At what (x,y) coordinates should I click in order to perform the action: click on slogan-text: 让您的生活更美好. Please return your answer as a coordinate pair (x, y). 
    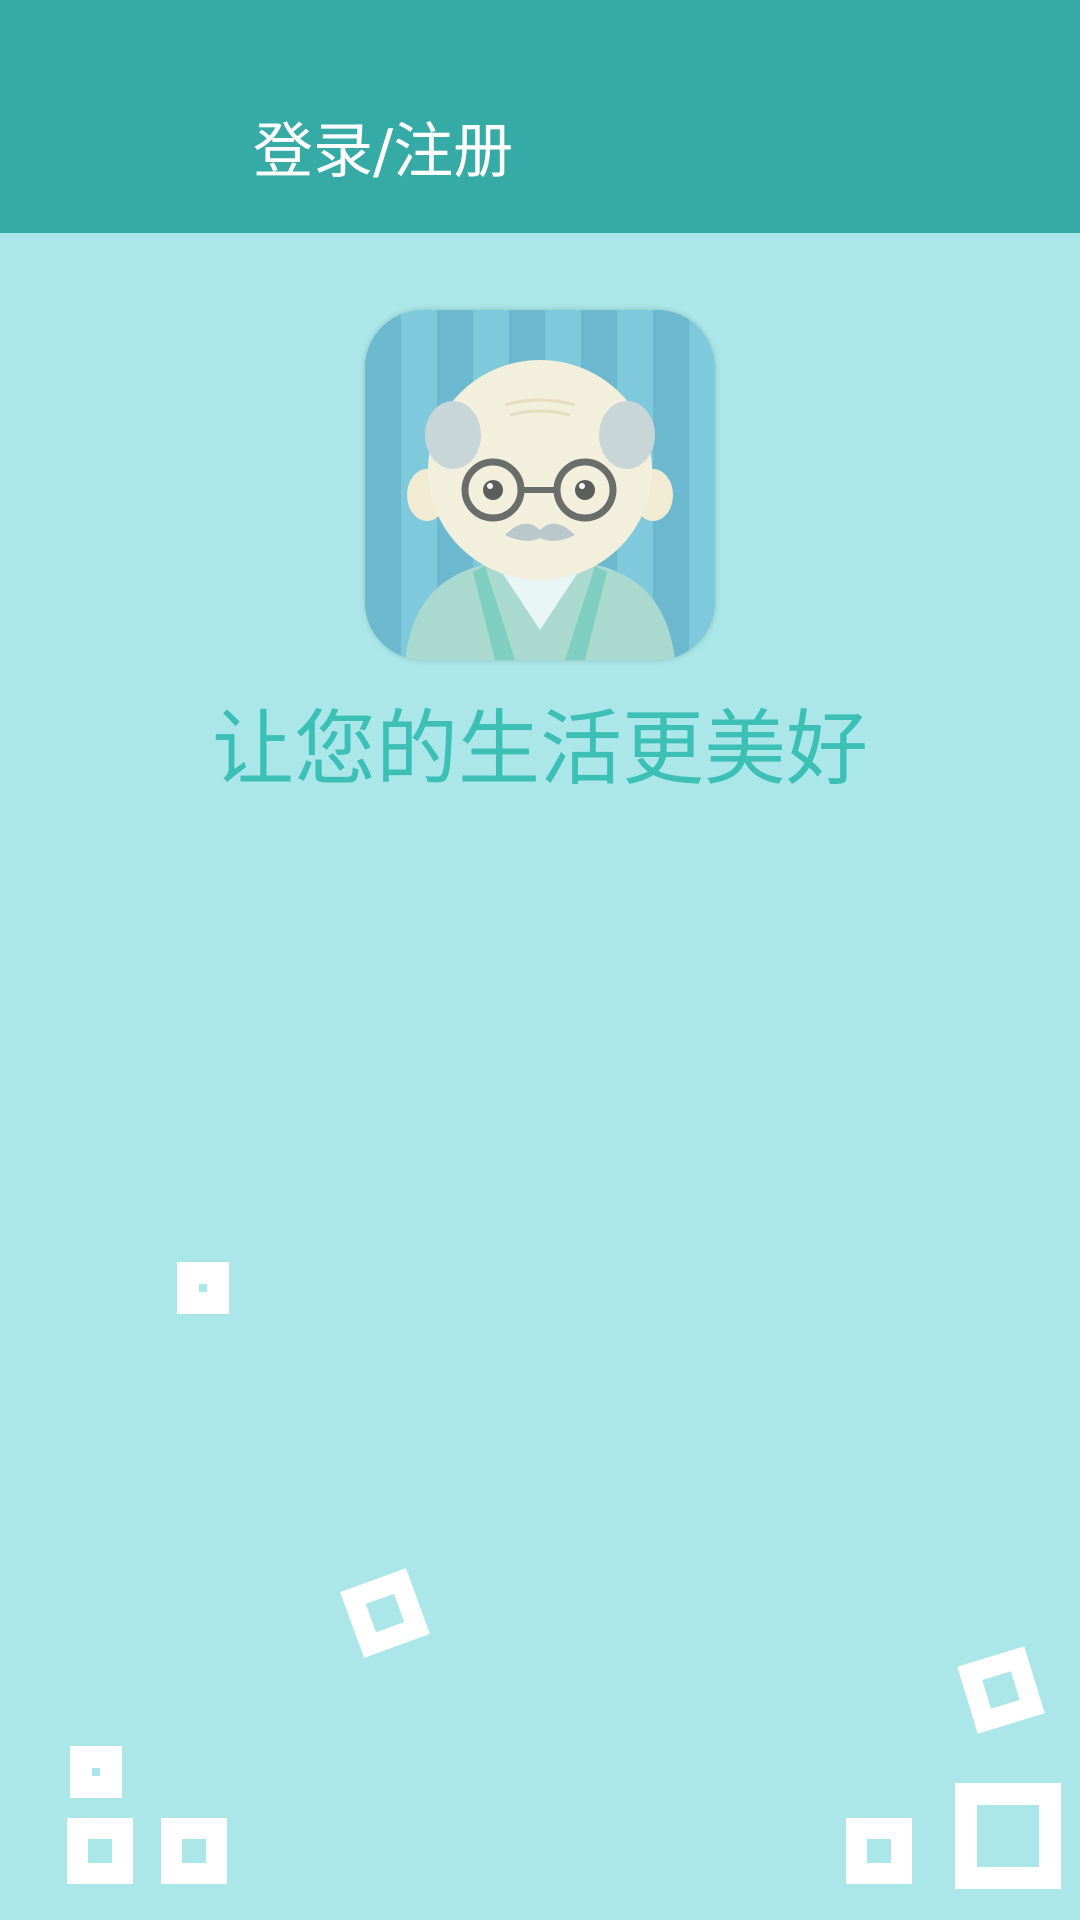
    Looking at the image, I should click on (539, 749).